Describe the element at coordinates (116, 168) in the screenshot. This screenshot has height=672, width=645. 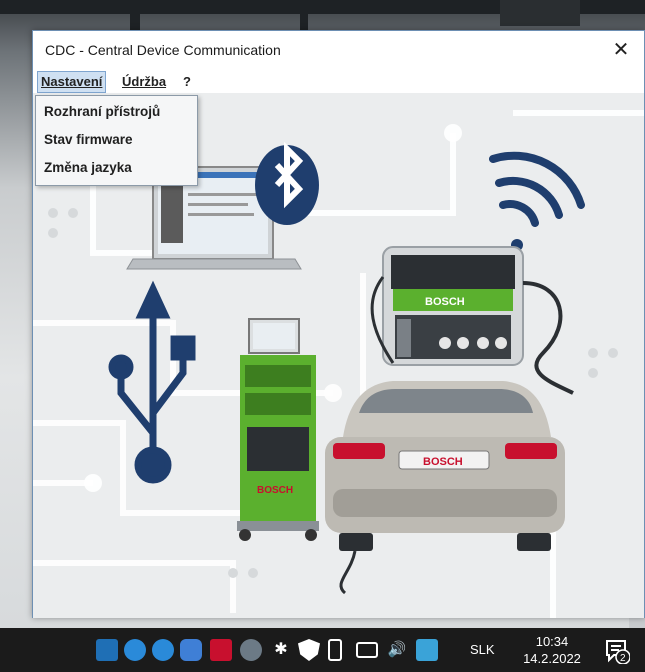
I see `menu-item-change-language: Změna jazyka` at that location.